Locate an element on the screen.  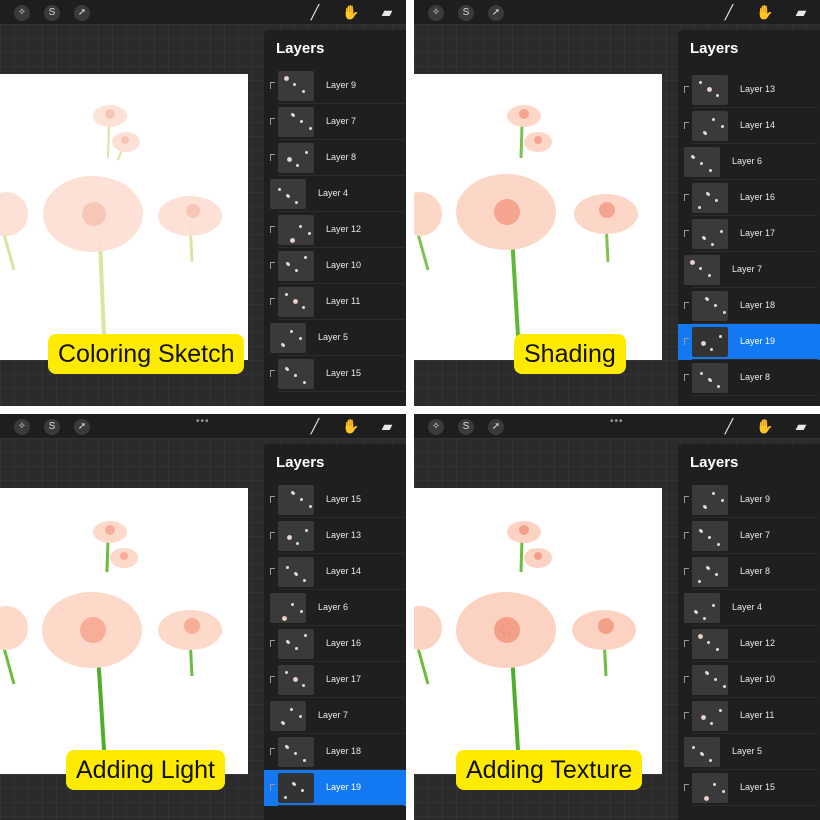
flower-illustration is located at coordinates (111, 636).